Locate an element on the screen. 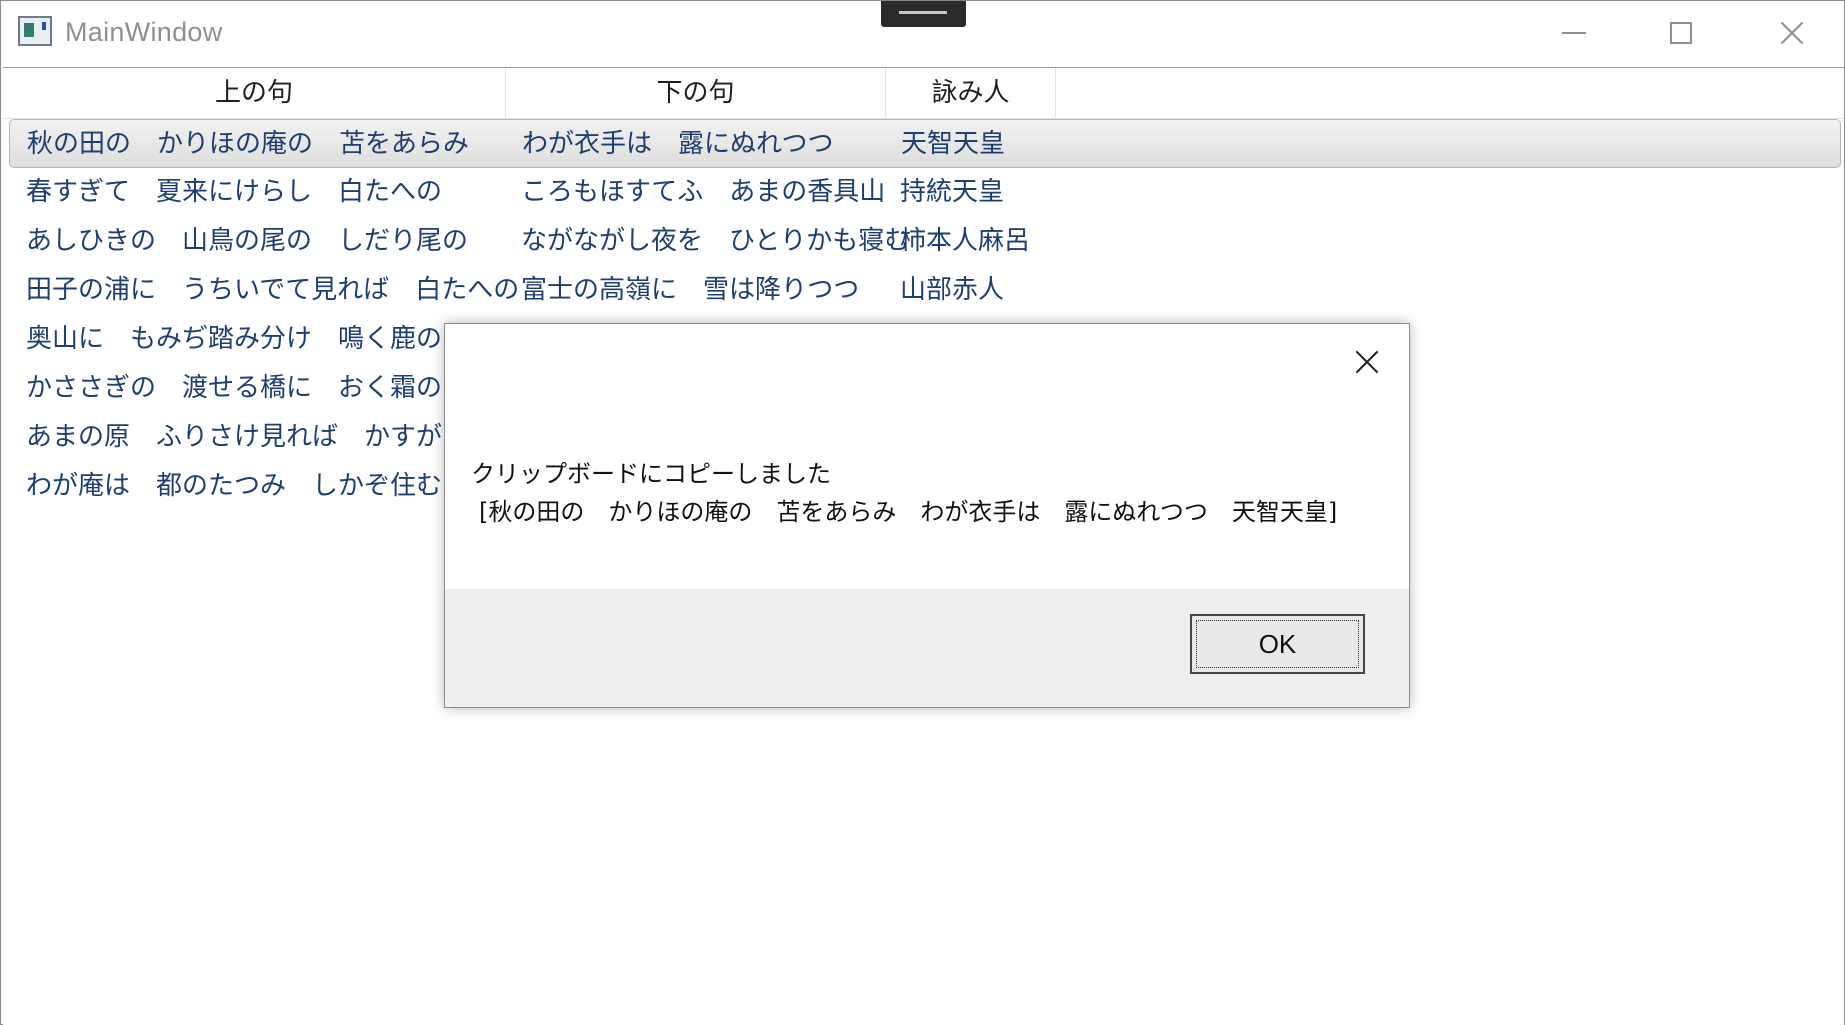 This screenshot has width=1845, height=1025. message-box-close-button is located at coordinates (1367, 362).